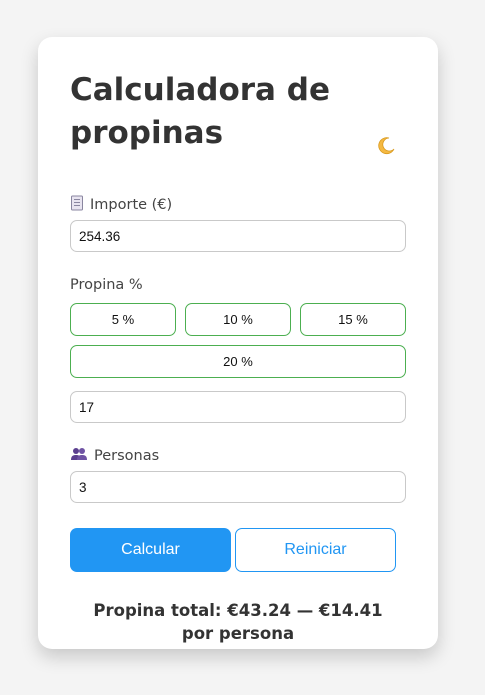  What do you see at coordinates (127, 456) in the screenshot?
I see `people-label: Personas` at bounding box center [127, 456].